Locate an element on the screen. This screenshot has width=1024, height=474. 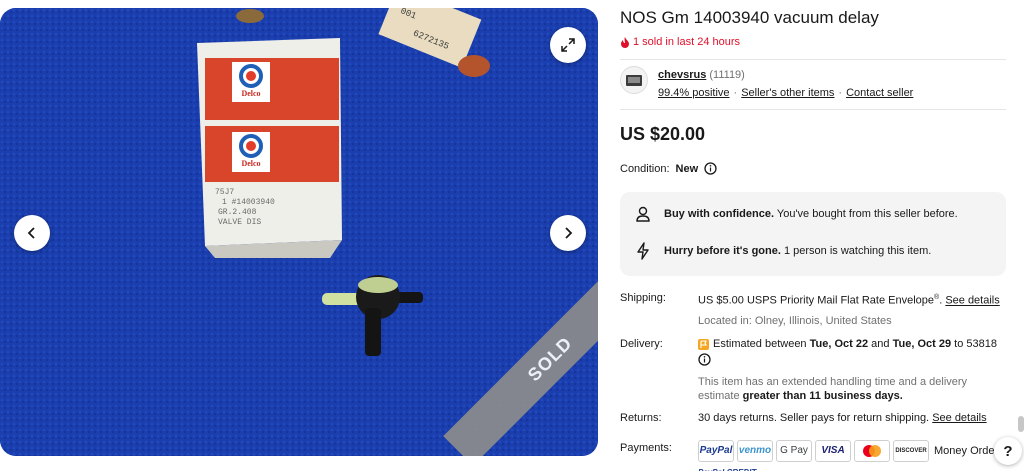
expand-button is located at coordinates (568, 45).